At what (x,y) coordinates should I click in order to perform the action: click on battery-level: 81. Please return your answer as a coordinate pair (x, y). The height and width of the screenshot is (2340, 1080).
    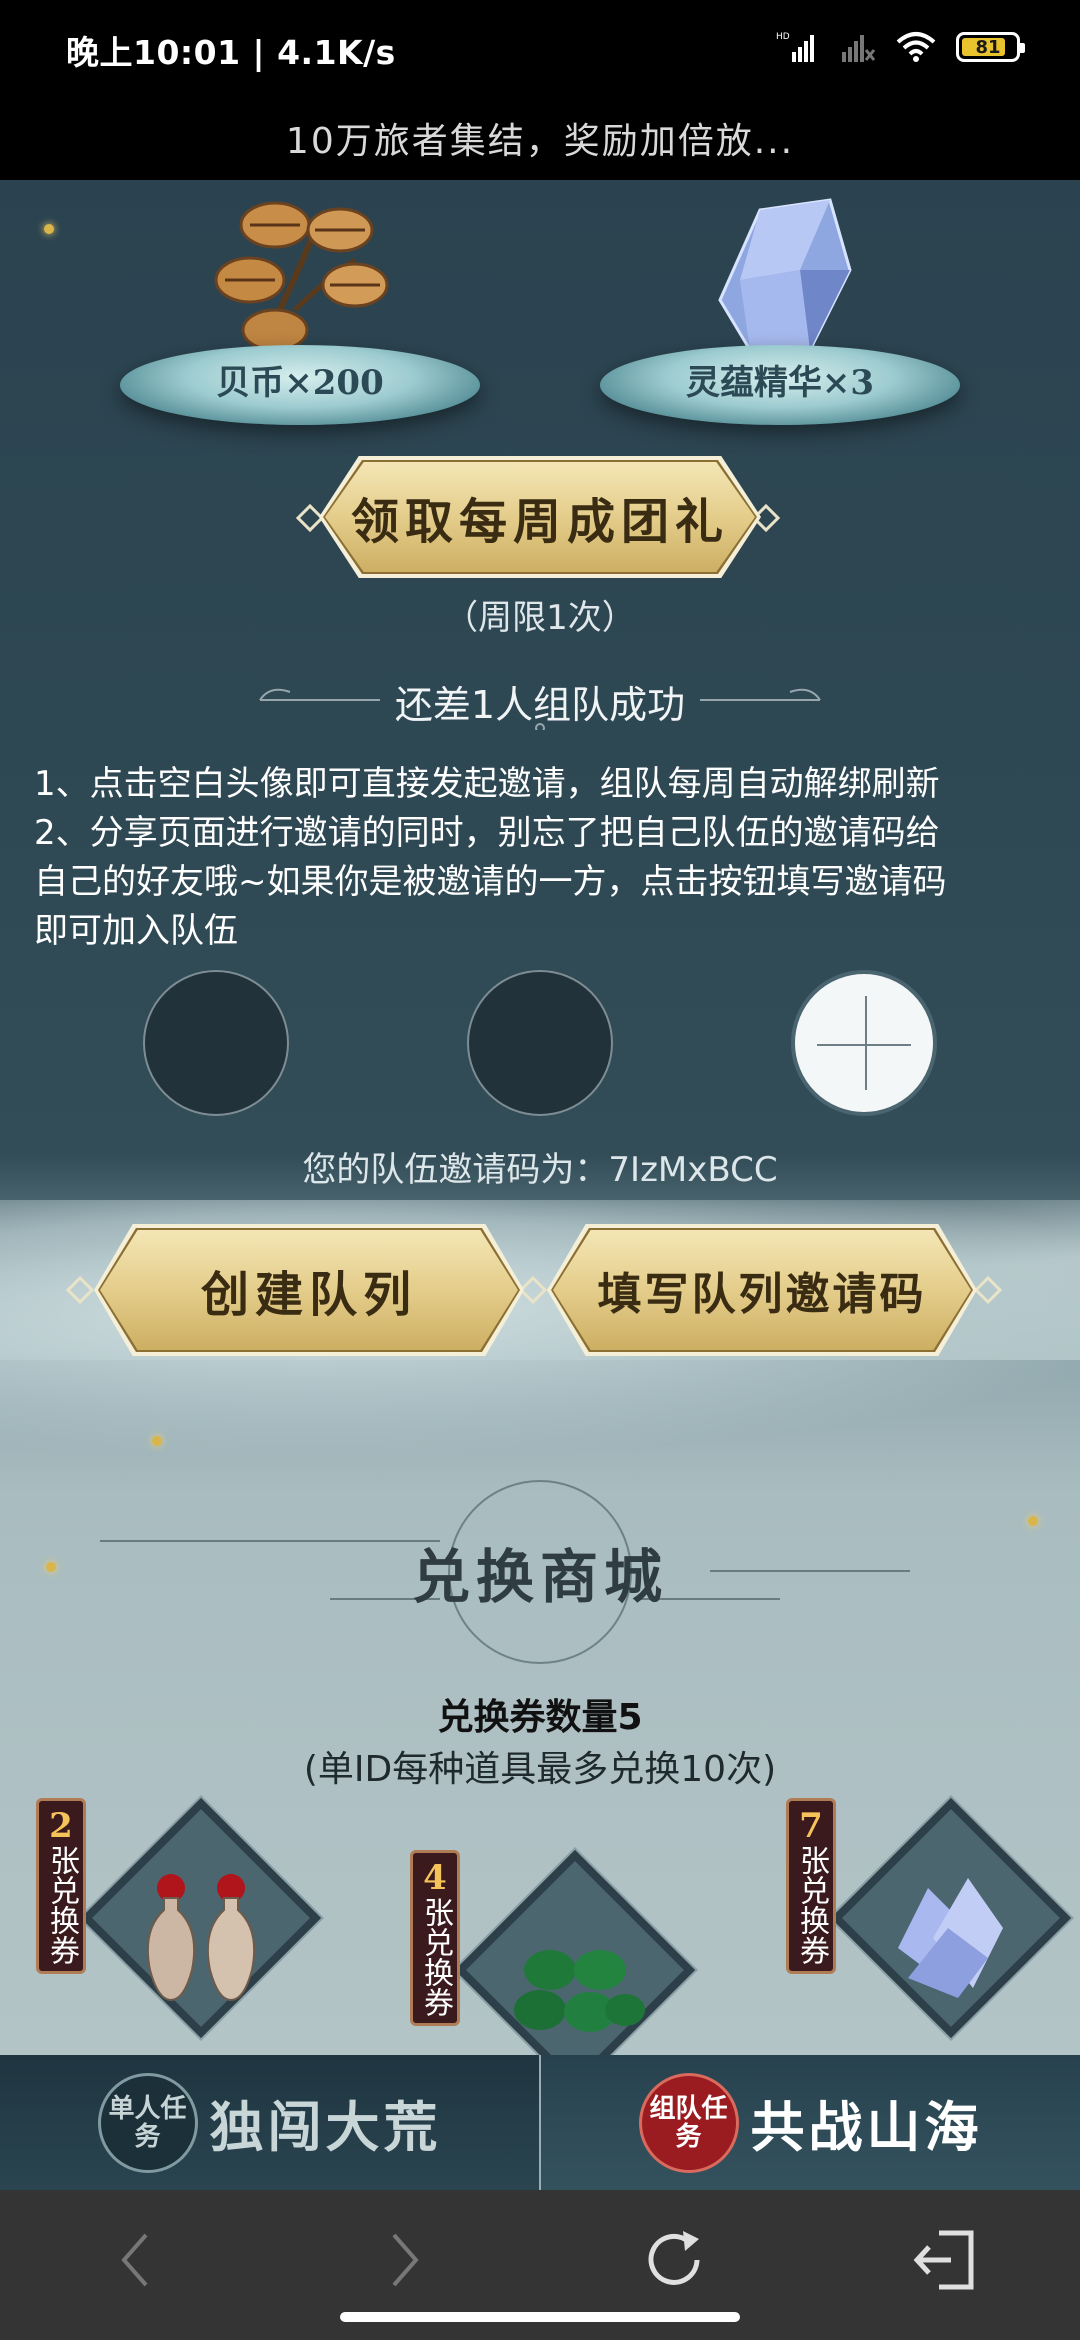
    Looking at the image, I should click on (988, 47).